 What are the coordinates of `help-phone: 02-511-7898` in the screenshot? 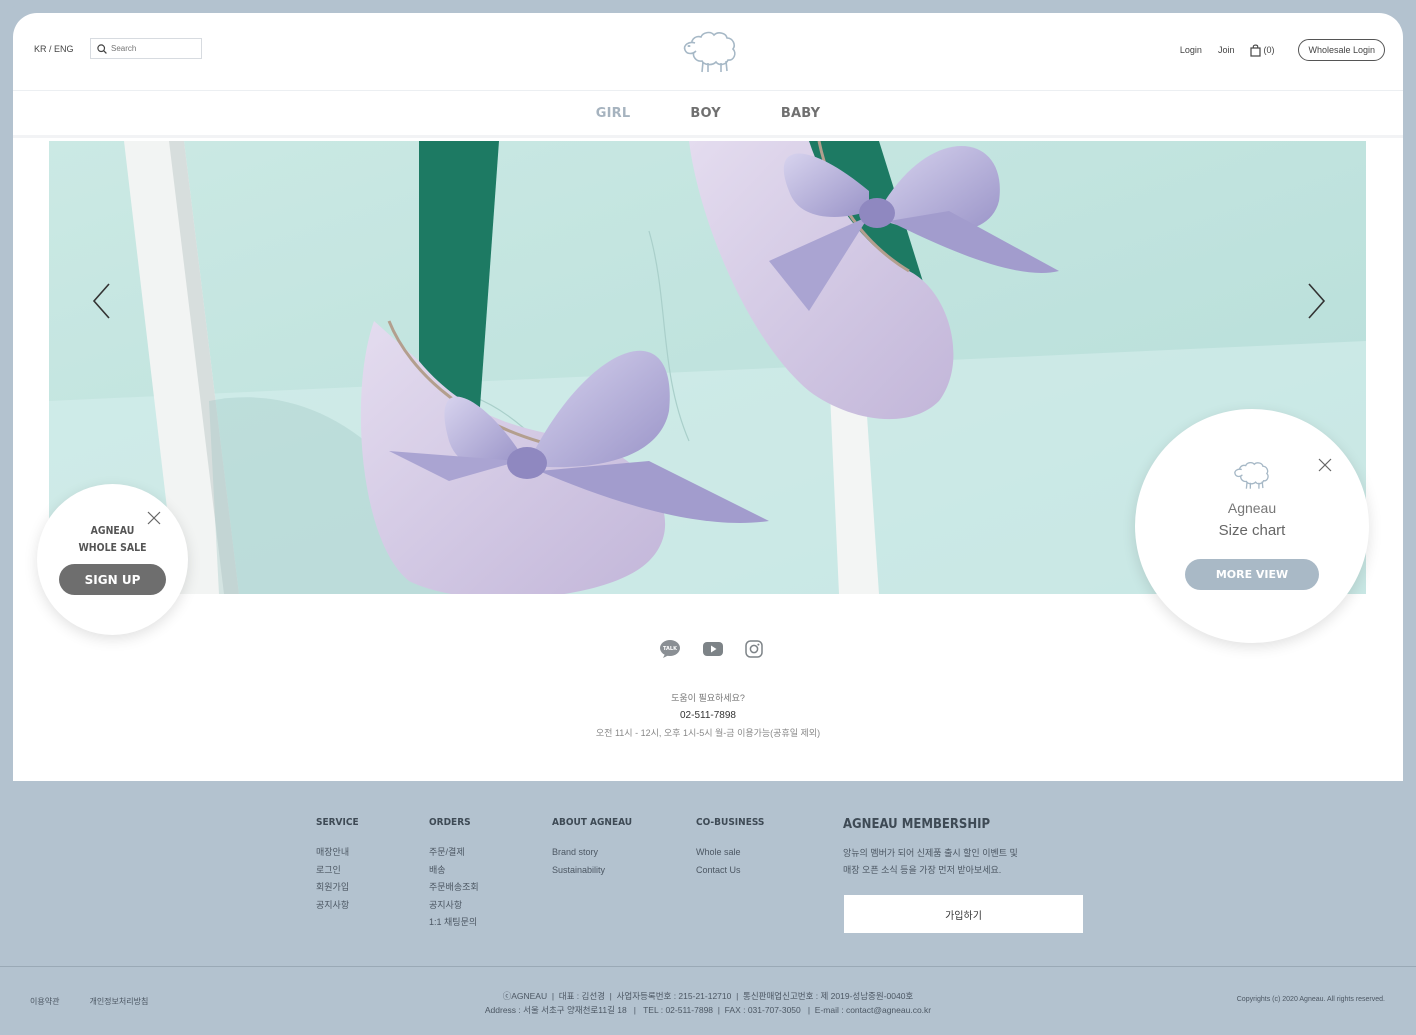 It's located at (708, 715).